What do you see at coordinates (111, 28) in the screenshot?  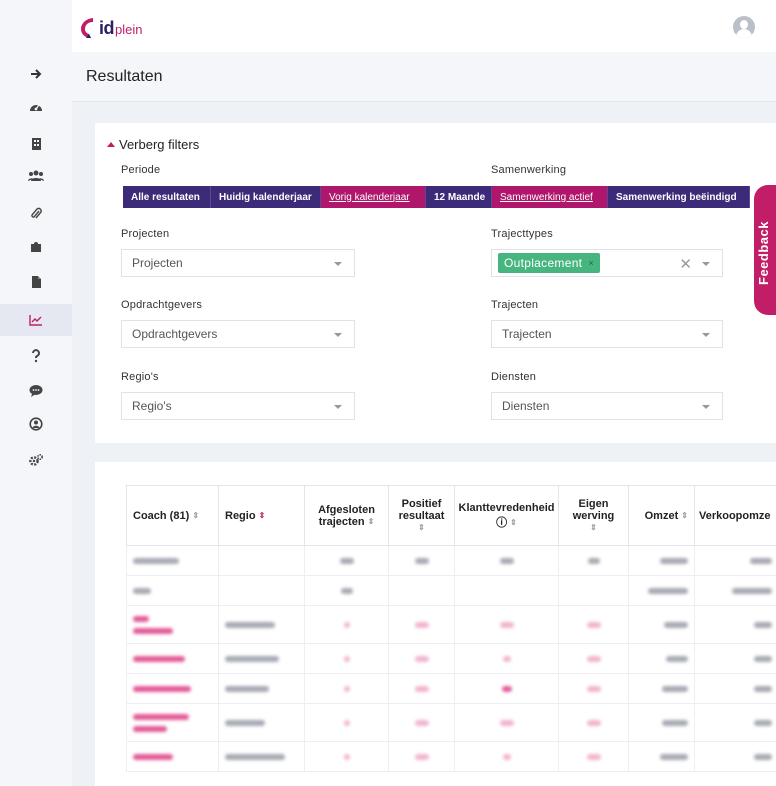 I see `brand-logo: id plein` at bounding box center [111, 28].